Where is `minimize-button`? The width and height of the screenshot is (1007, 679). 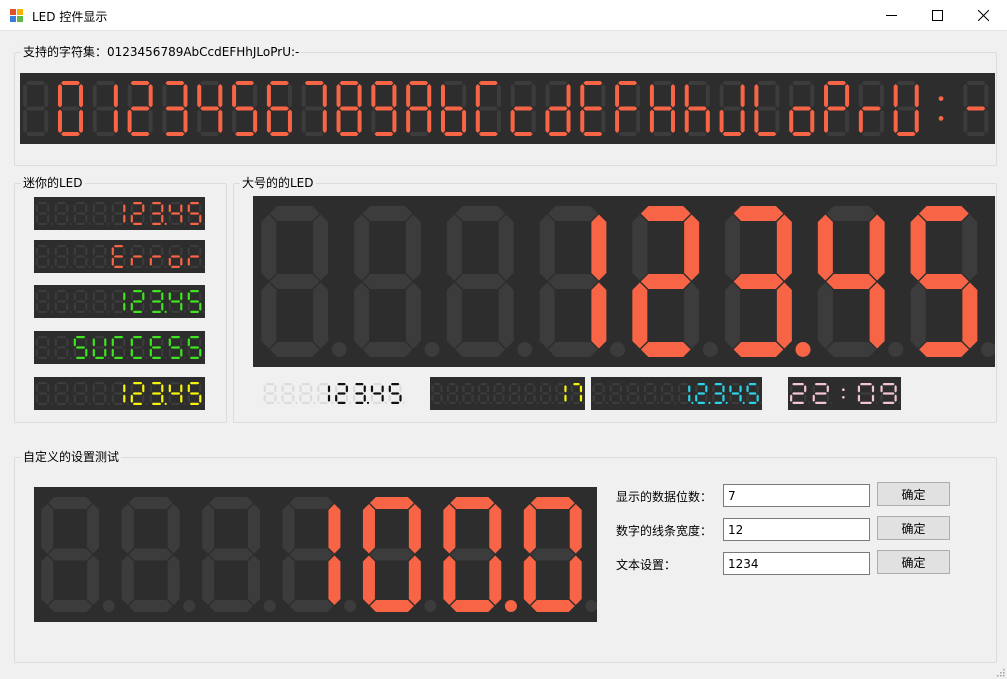 minimize-button is located at coordinates (891, 15).